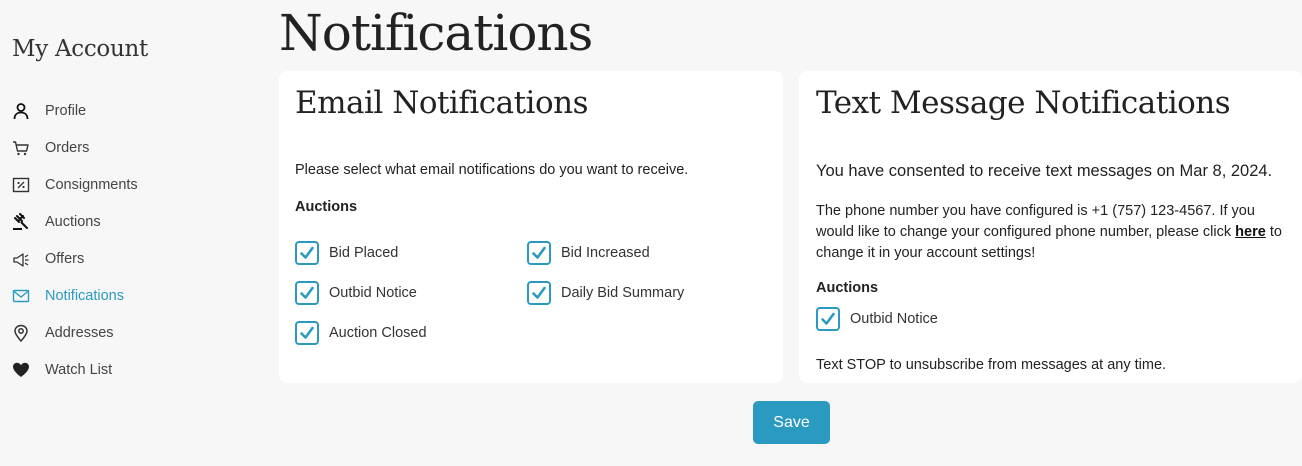  What do you see at coordinates (436, 33) in the screenshot?
I see `page-title: Notifications` at bounding box center [436, 33].